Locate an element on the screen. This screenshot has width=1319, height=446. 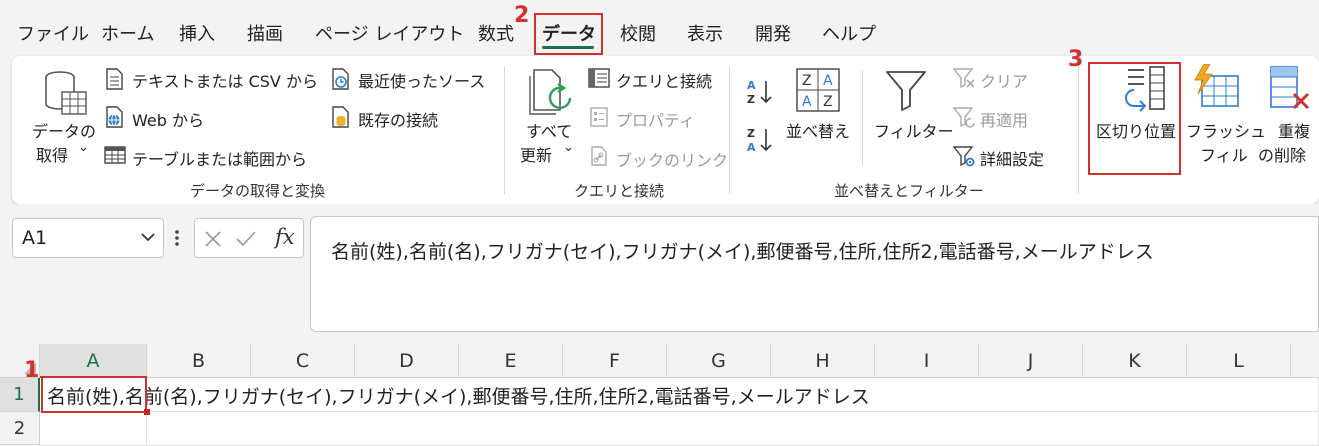
queries-connections-label: クエリと接続 is located at coordinates (664, 81).